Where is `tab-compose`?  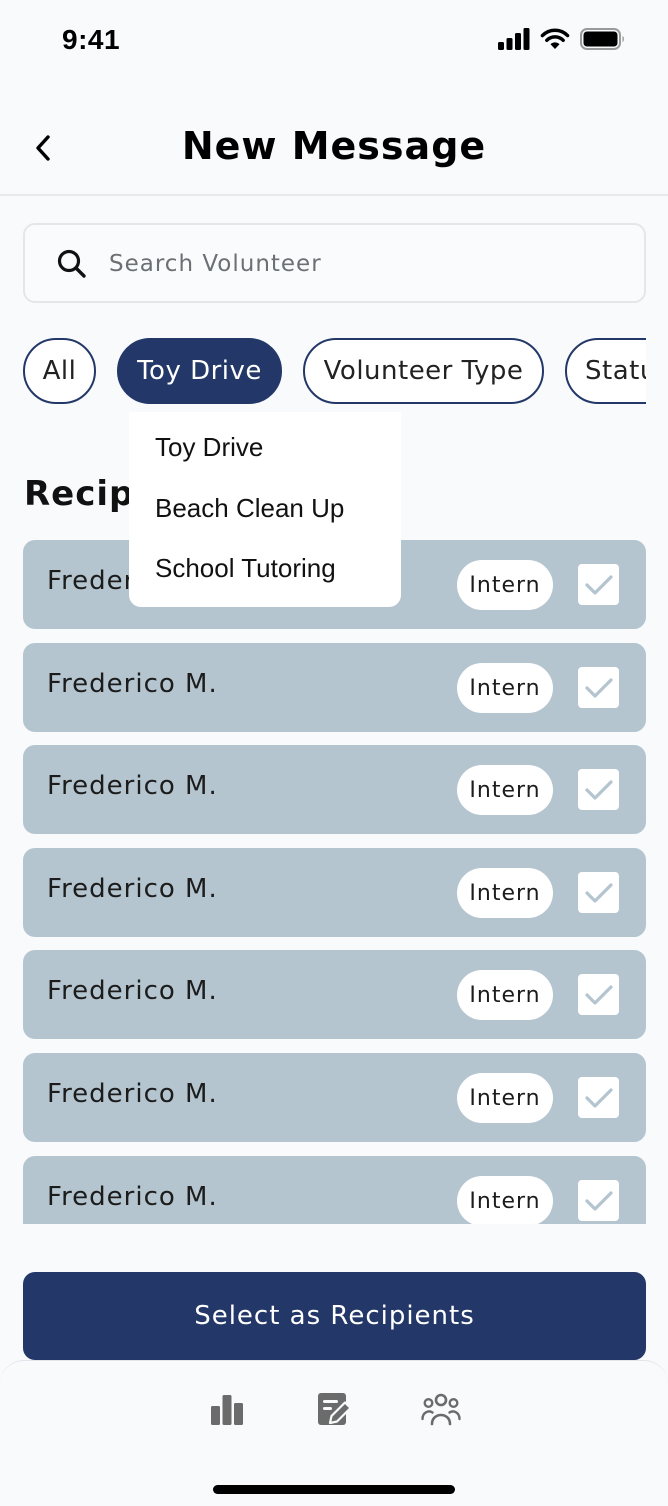 tab-compose is located at coordinates (334, 1409).